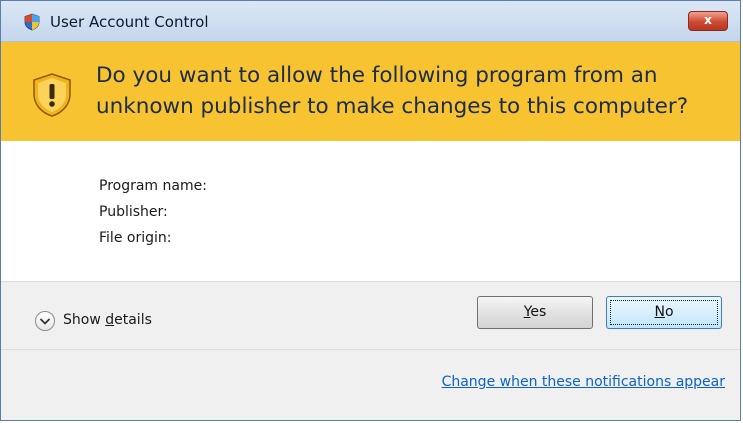 The width and height of the screenshot is (743, 423). What do you see at coordinates (84, 320) in the screenshot?
I see `details-prefix: Show` at bounding box center [84, 320].